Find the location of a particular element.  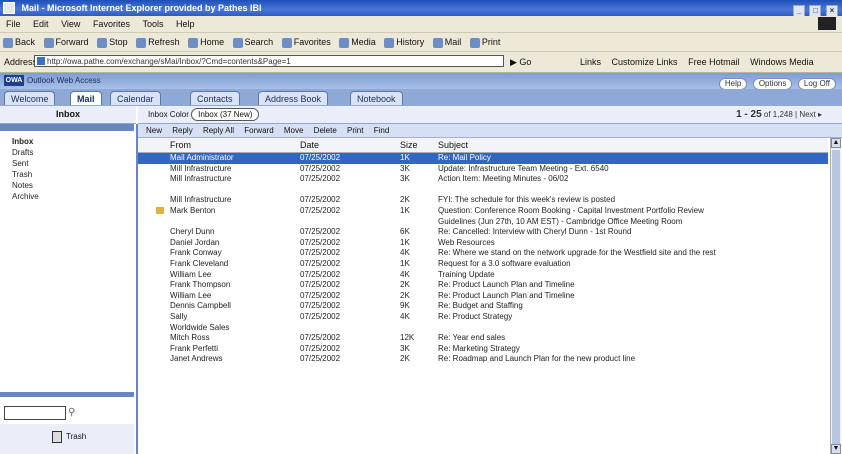

message-from: Dennis Campbell is located at coordinates (200, 306).